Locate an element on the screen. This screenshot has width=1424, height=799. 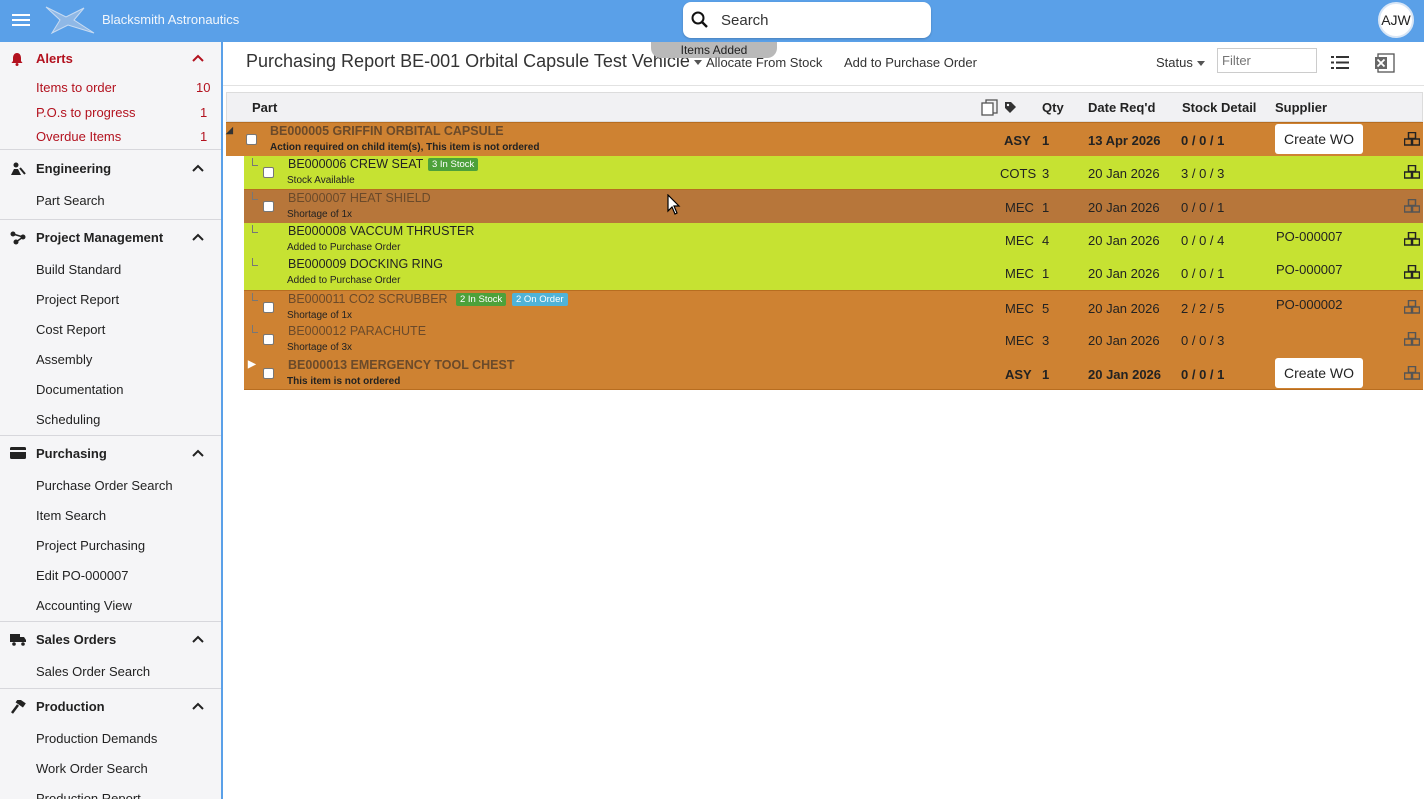
col-stock-detail: Stock Detail is located at coordinates (1219, 107).